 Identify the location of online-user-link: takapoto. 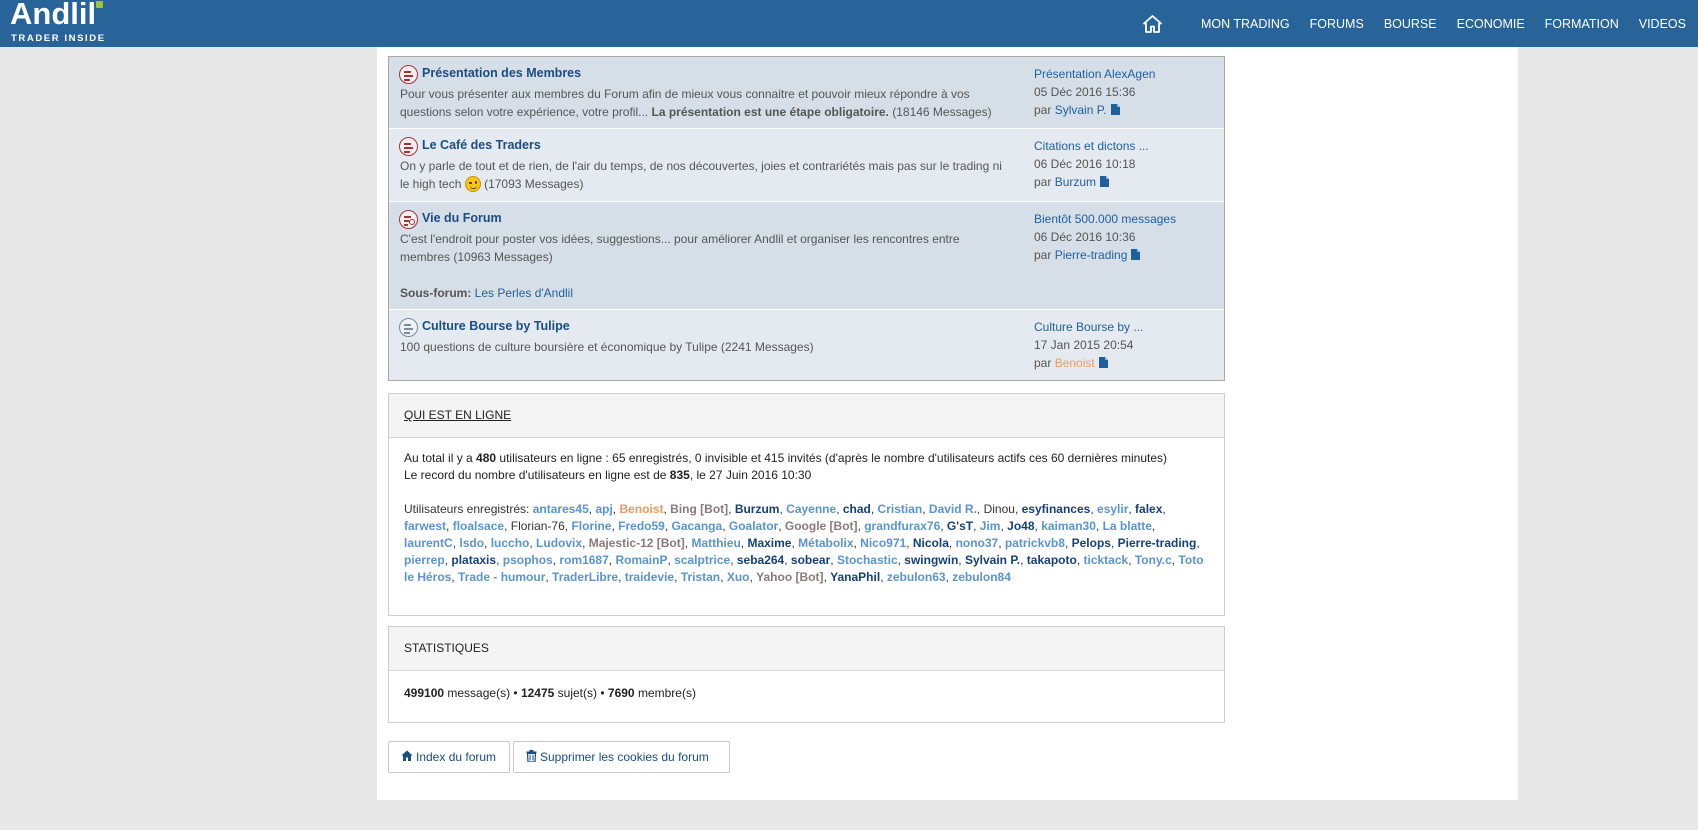
(1052, 560).